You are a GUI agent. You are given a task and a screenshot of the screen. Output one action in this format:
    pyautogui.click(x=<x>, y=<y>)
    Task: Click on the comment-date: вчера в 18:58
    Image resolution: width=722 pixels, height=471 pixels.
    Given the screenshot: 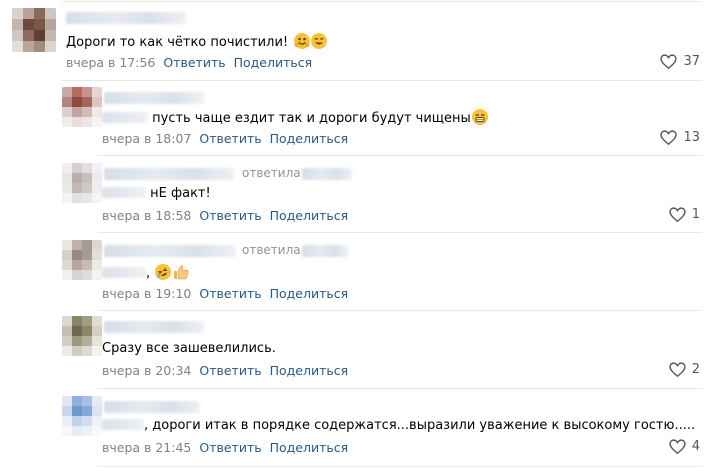 What is the action you would take?
    pyautogui.click(x=146, y=215)
    